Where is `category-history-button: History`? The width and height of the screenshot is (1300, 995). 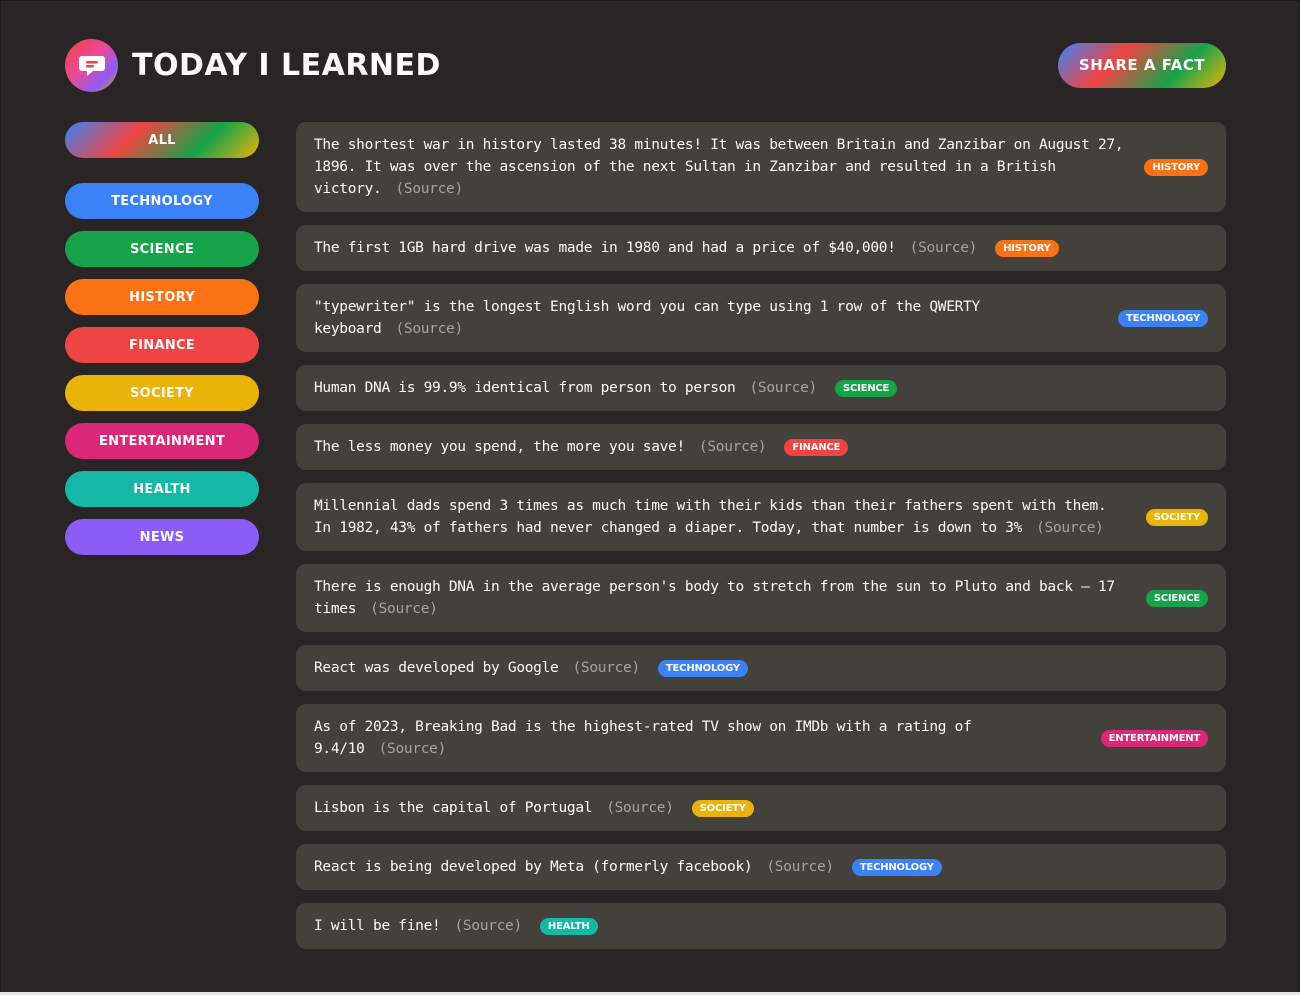
category-history-button: History is located at coordinates (162, 297).